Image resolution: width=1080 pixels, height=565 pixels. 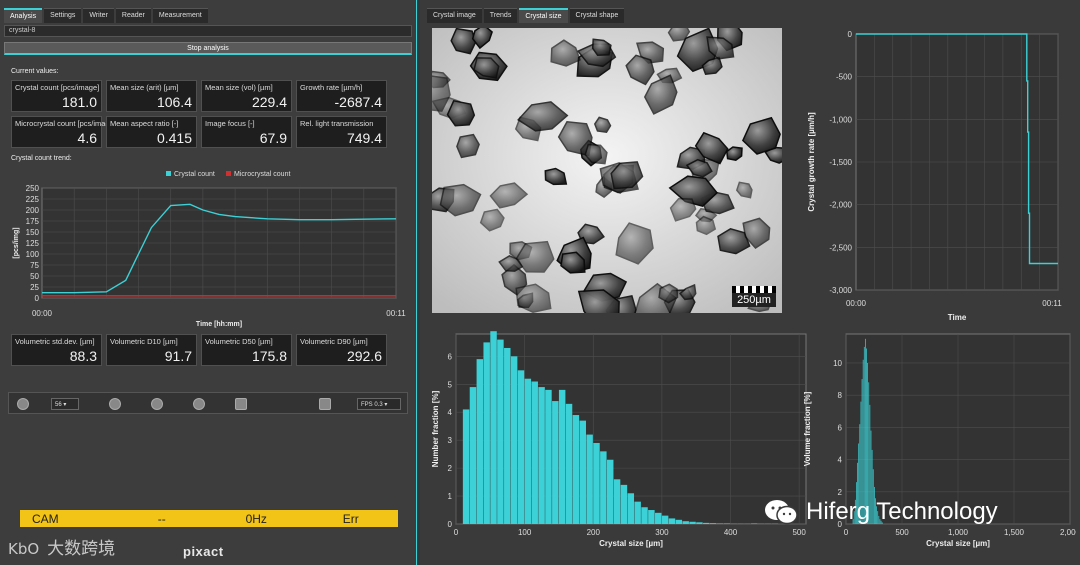 What do you see at coordinates (241, 404) in the screenshot?
I see `pause-icon` at bounding box center [241, 404].